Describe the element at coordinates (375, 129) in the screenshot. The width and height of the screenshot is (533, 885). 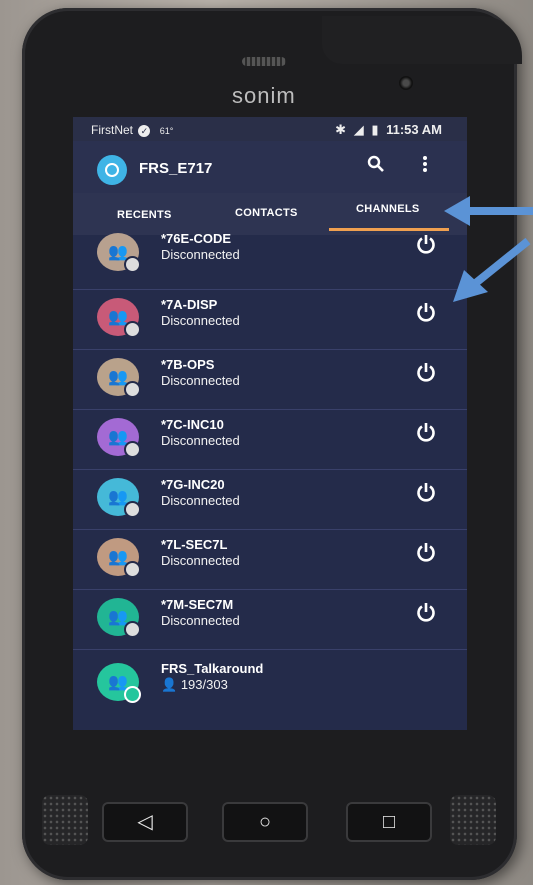
I see `battery-icon: ▮` at that location.